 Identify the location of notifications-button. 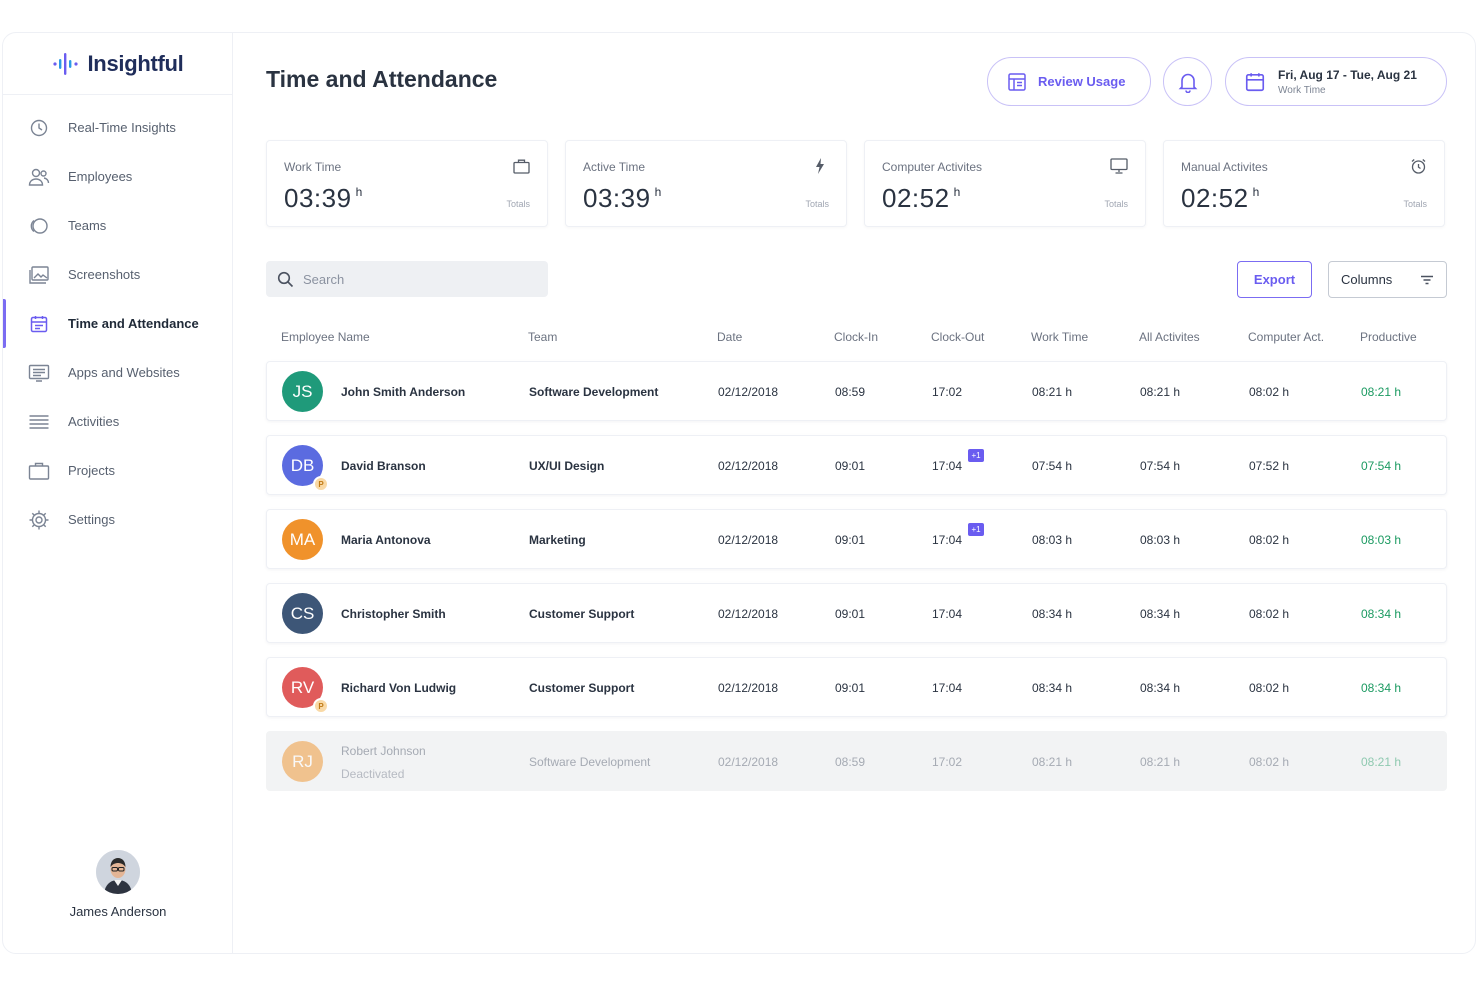
(1187, 81).